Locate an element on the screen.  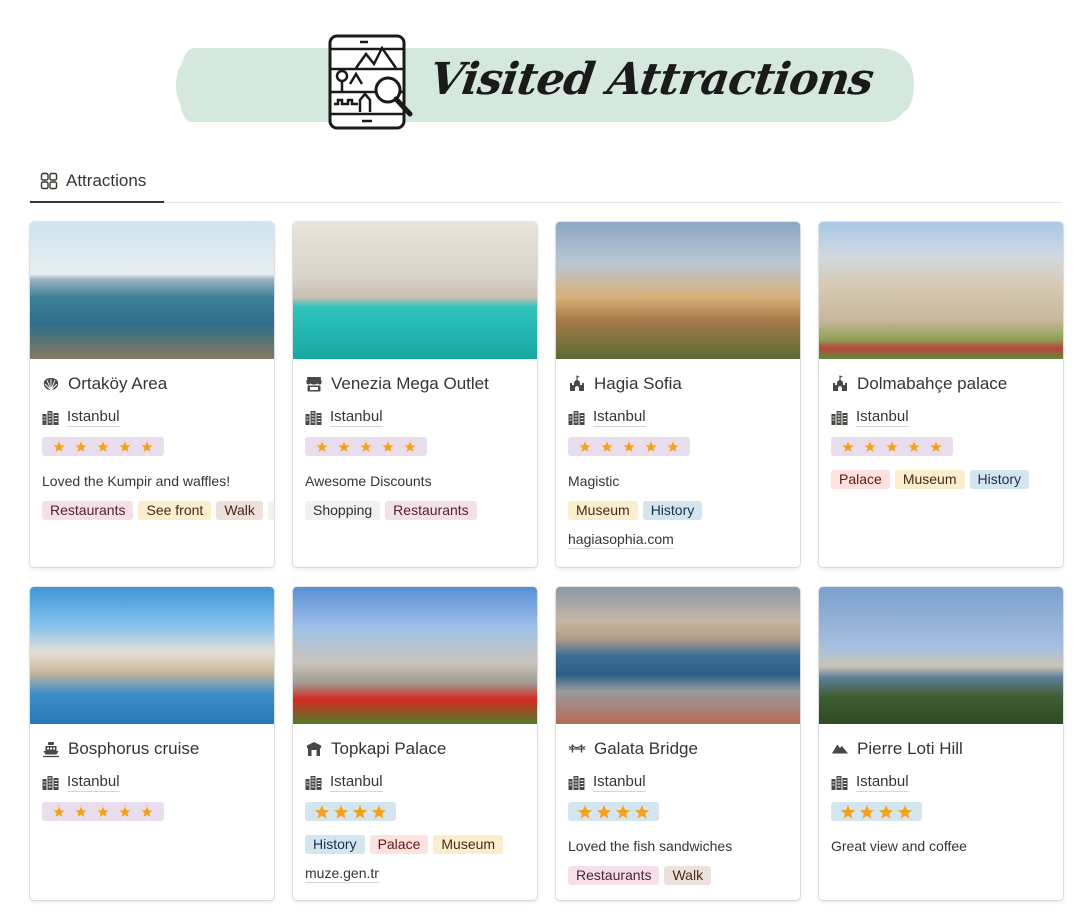
tab-label: Attractions is located at coordinates (106, 180).